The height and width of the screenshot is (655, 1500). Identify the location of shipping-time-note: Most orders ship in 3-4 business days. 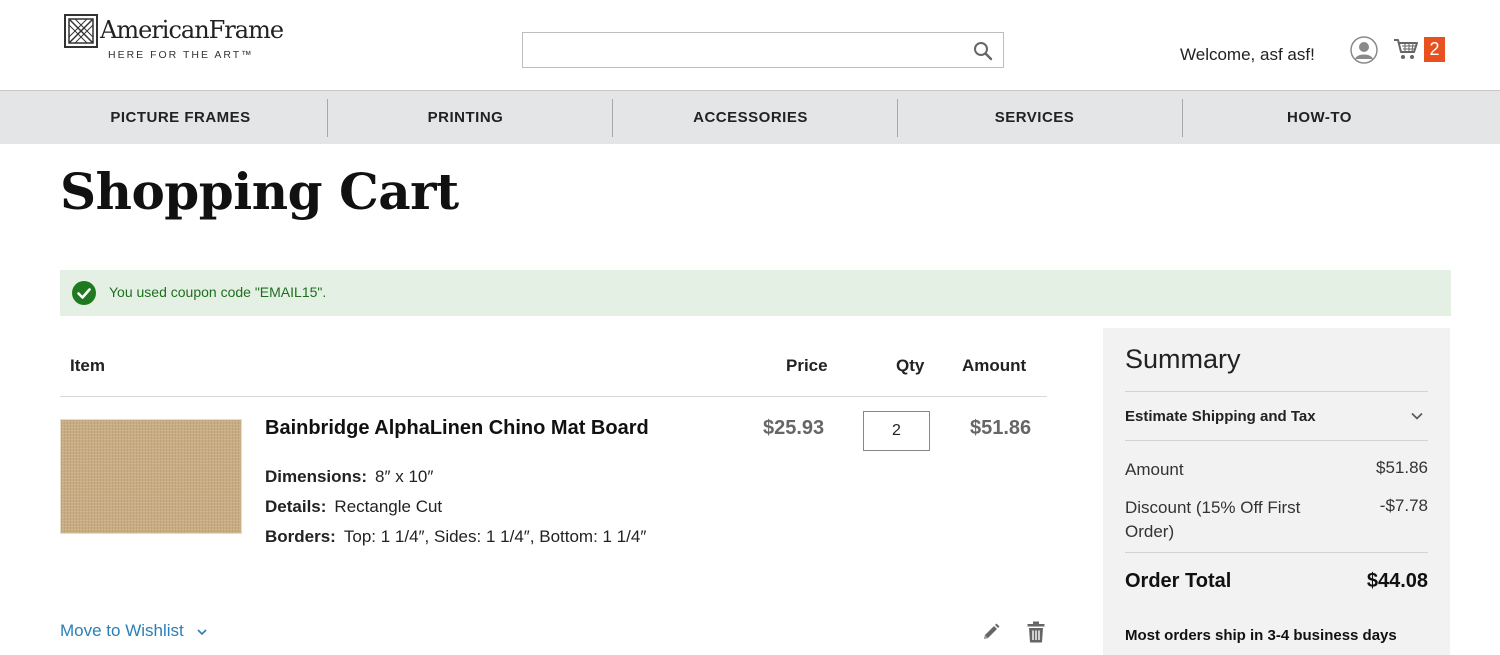
(1261, 635).